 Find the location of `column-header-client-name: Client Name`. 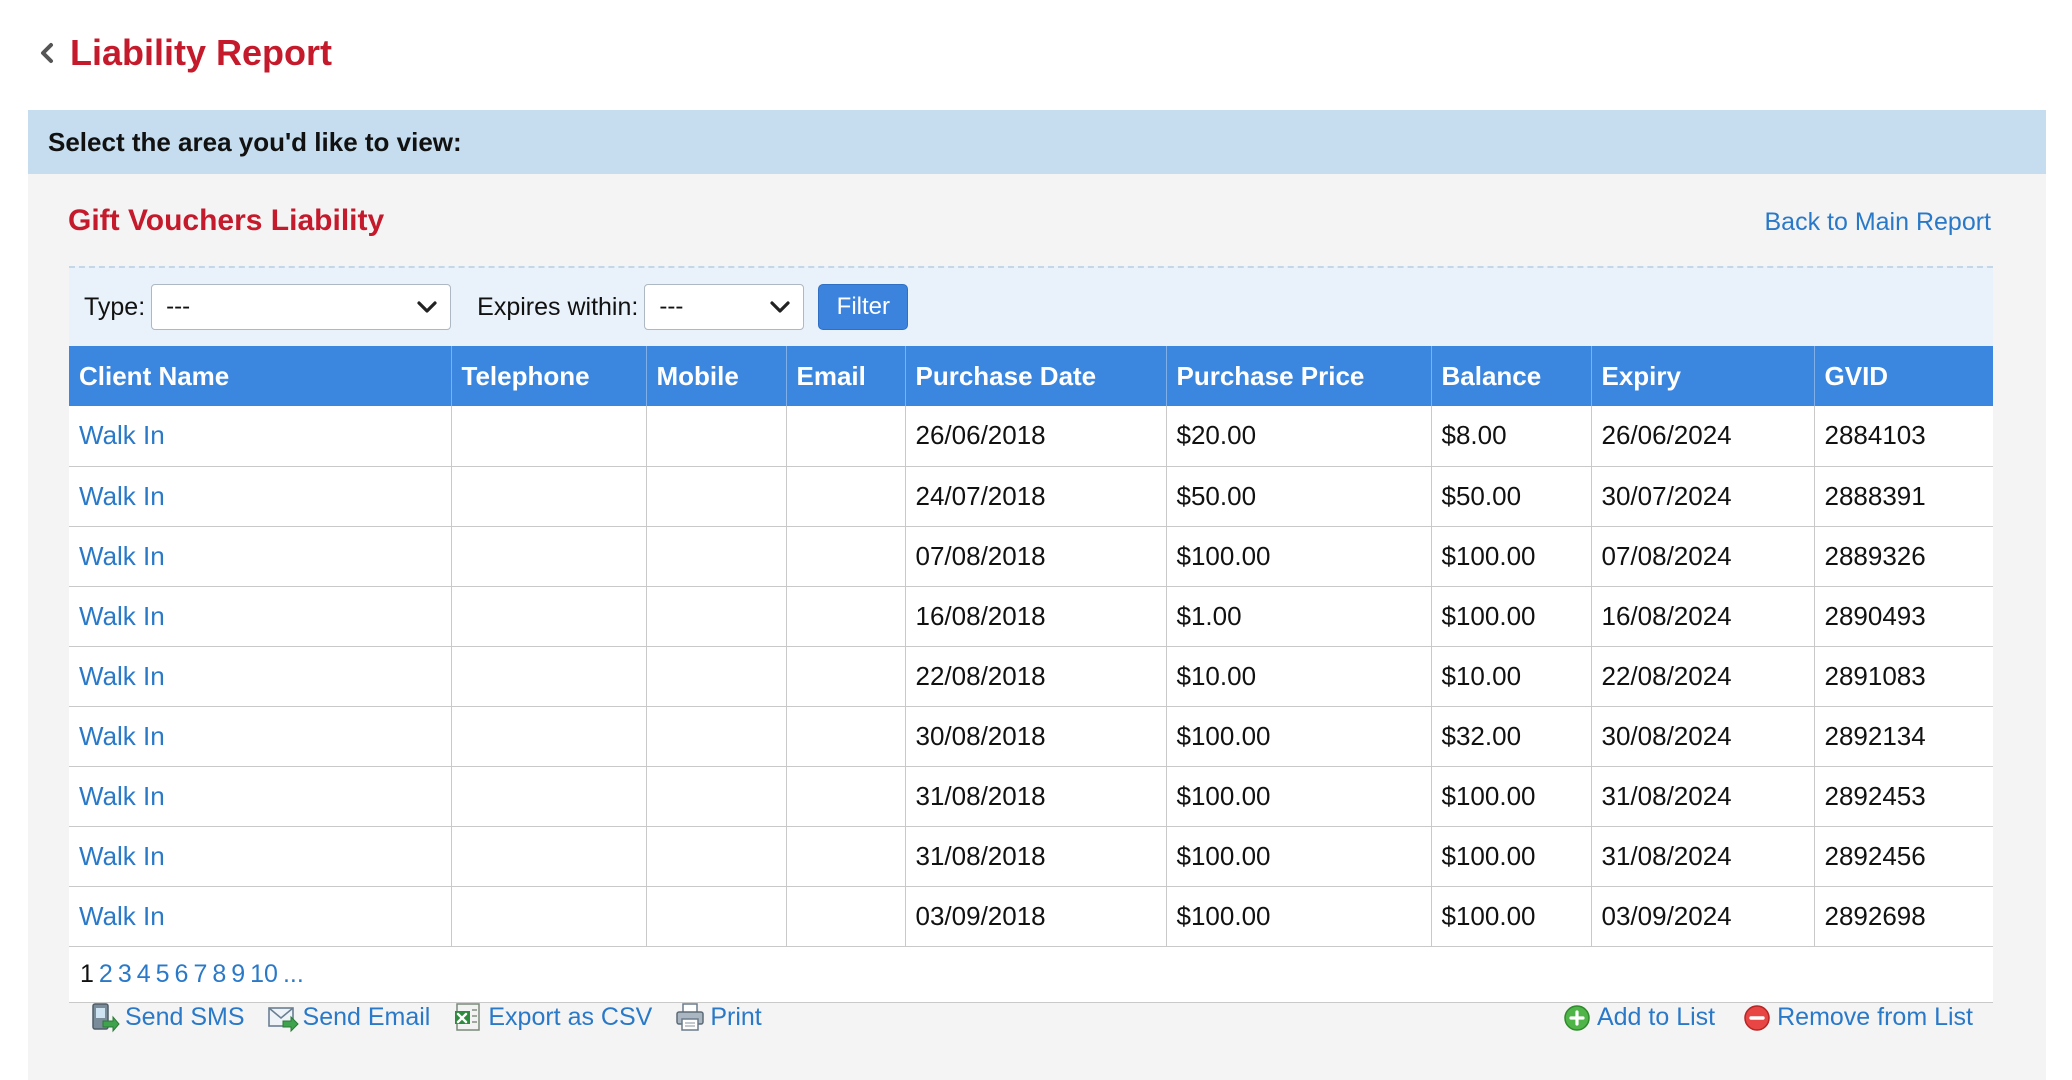

column-header-client-name: Client Name is located at coordinates (260, 376).